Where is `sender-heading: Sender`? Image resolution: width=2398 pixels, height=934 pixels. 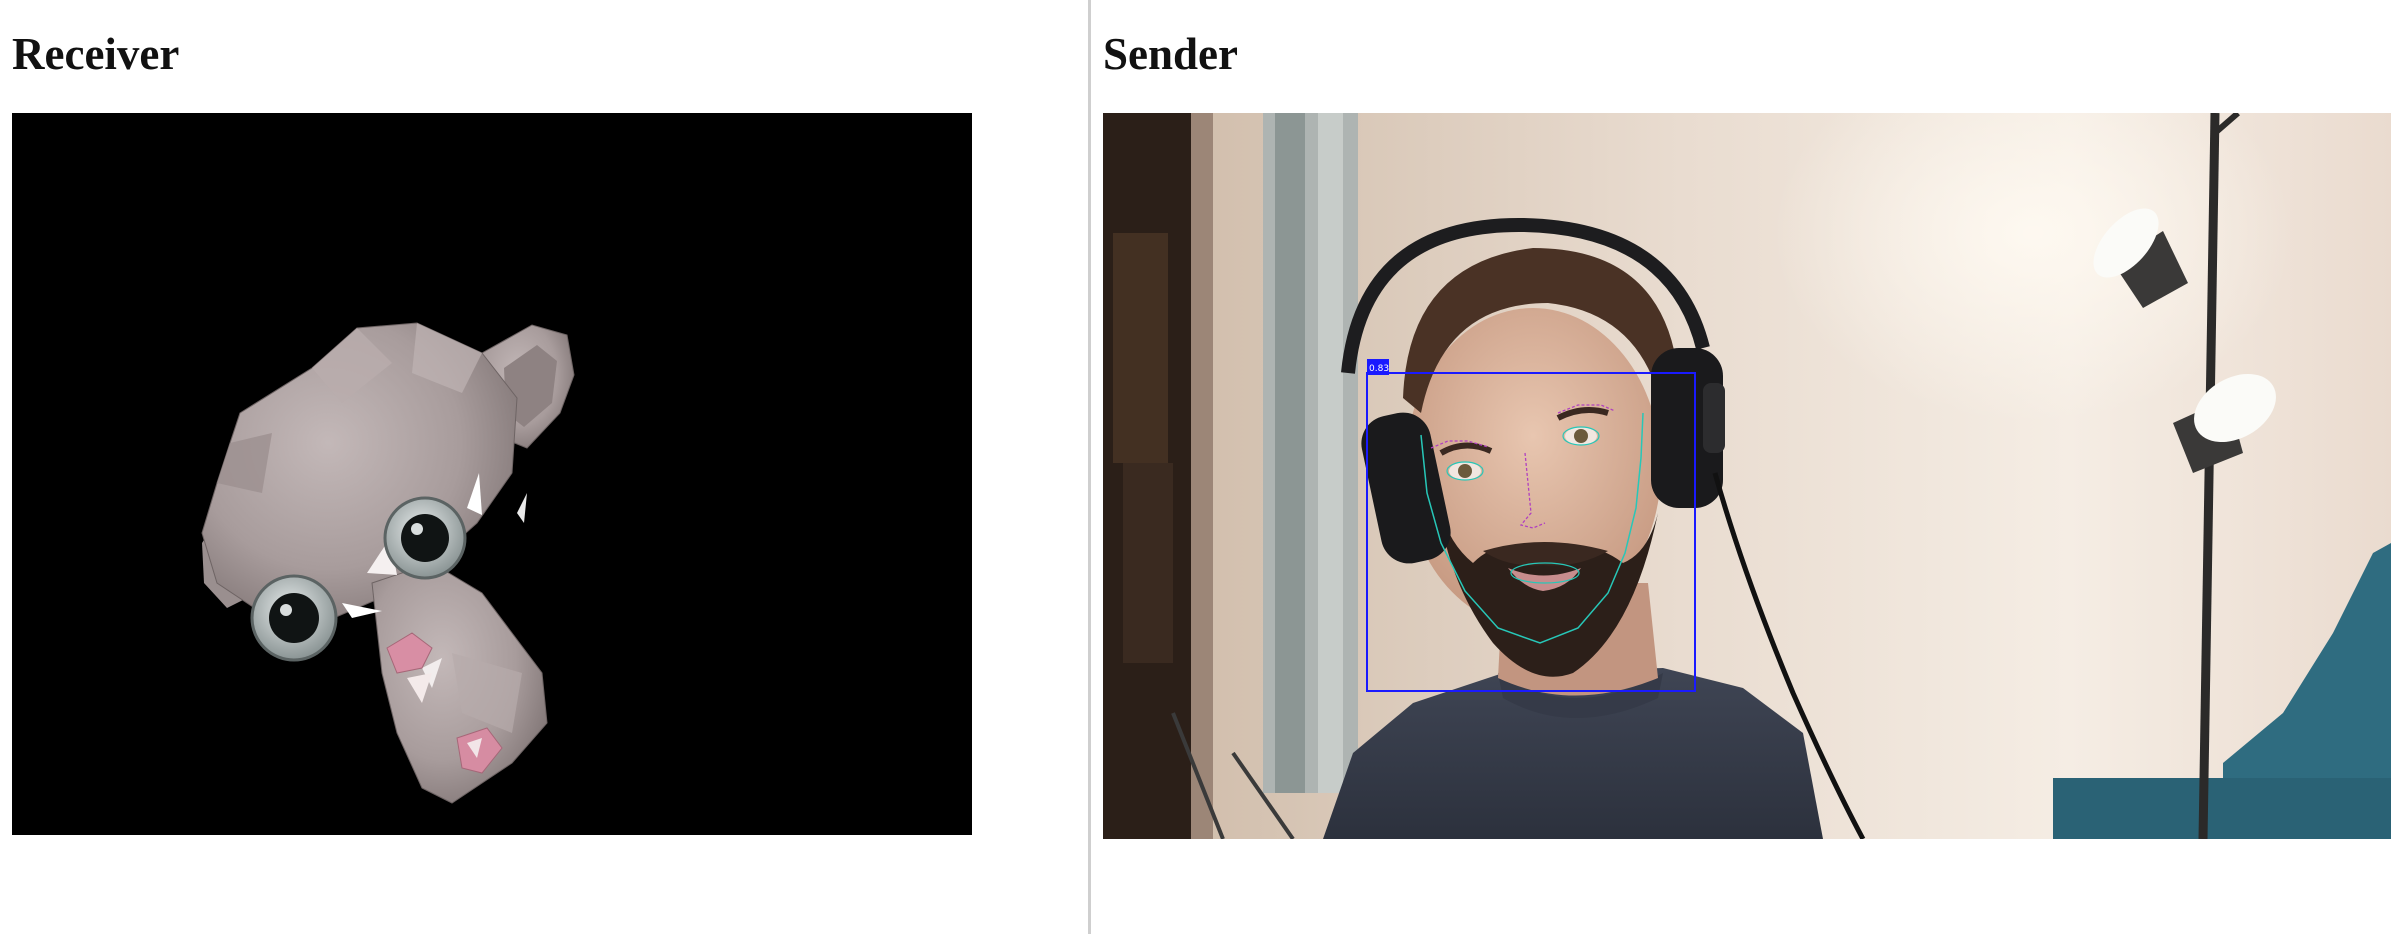
sender-heading: Sender is located at coordinates (1170, 54).